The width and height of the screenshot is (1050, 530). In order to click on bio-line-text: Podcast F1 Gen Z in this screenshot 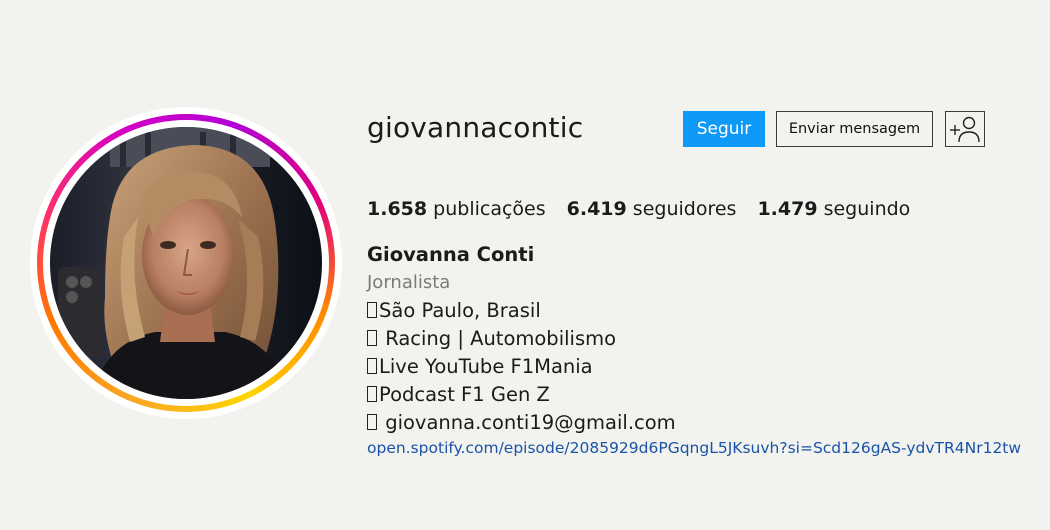, I will do `click(464, 394)`.